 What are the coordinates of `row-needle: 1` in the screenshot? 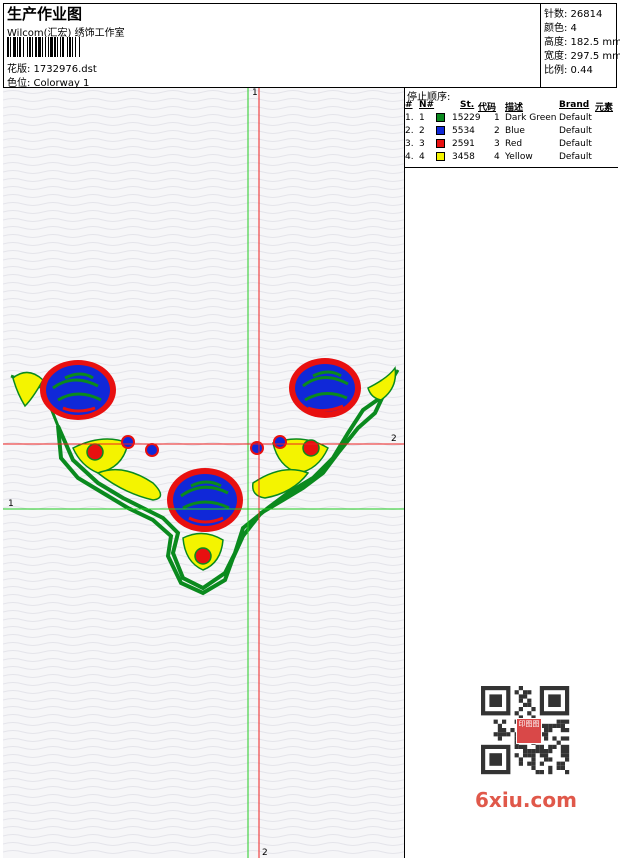 It's located at (422, 118).